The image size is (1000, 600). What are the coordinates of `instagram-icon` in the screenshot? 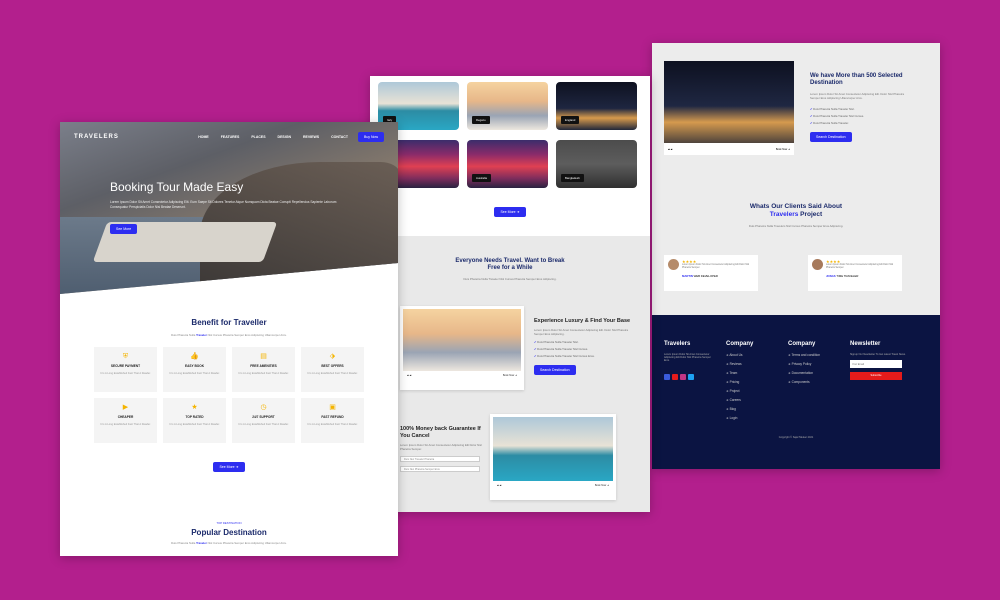 It's located at (683, 376).